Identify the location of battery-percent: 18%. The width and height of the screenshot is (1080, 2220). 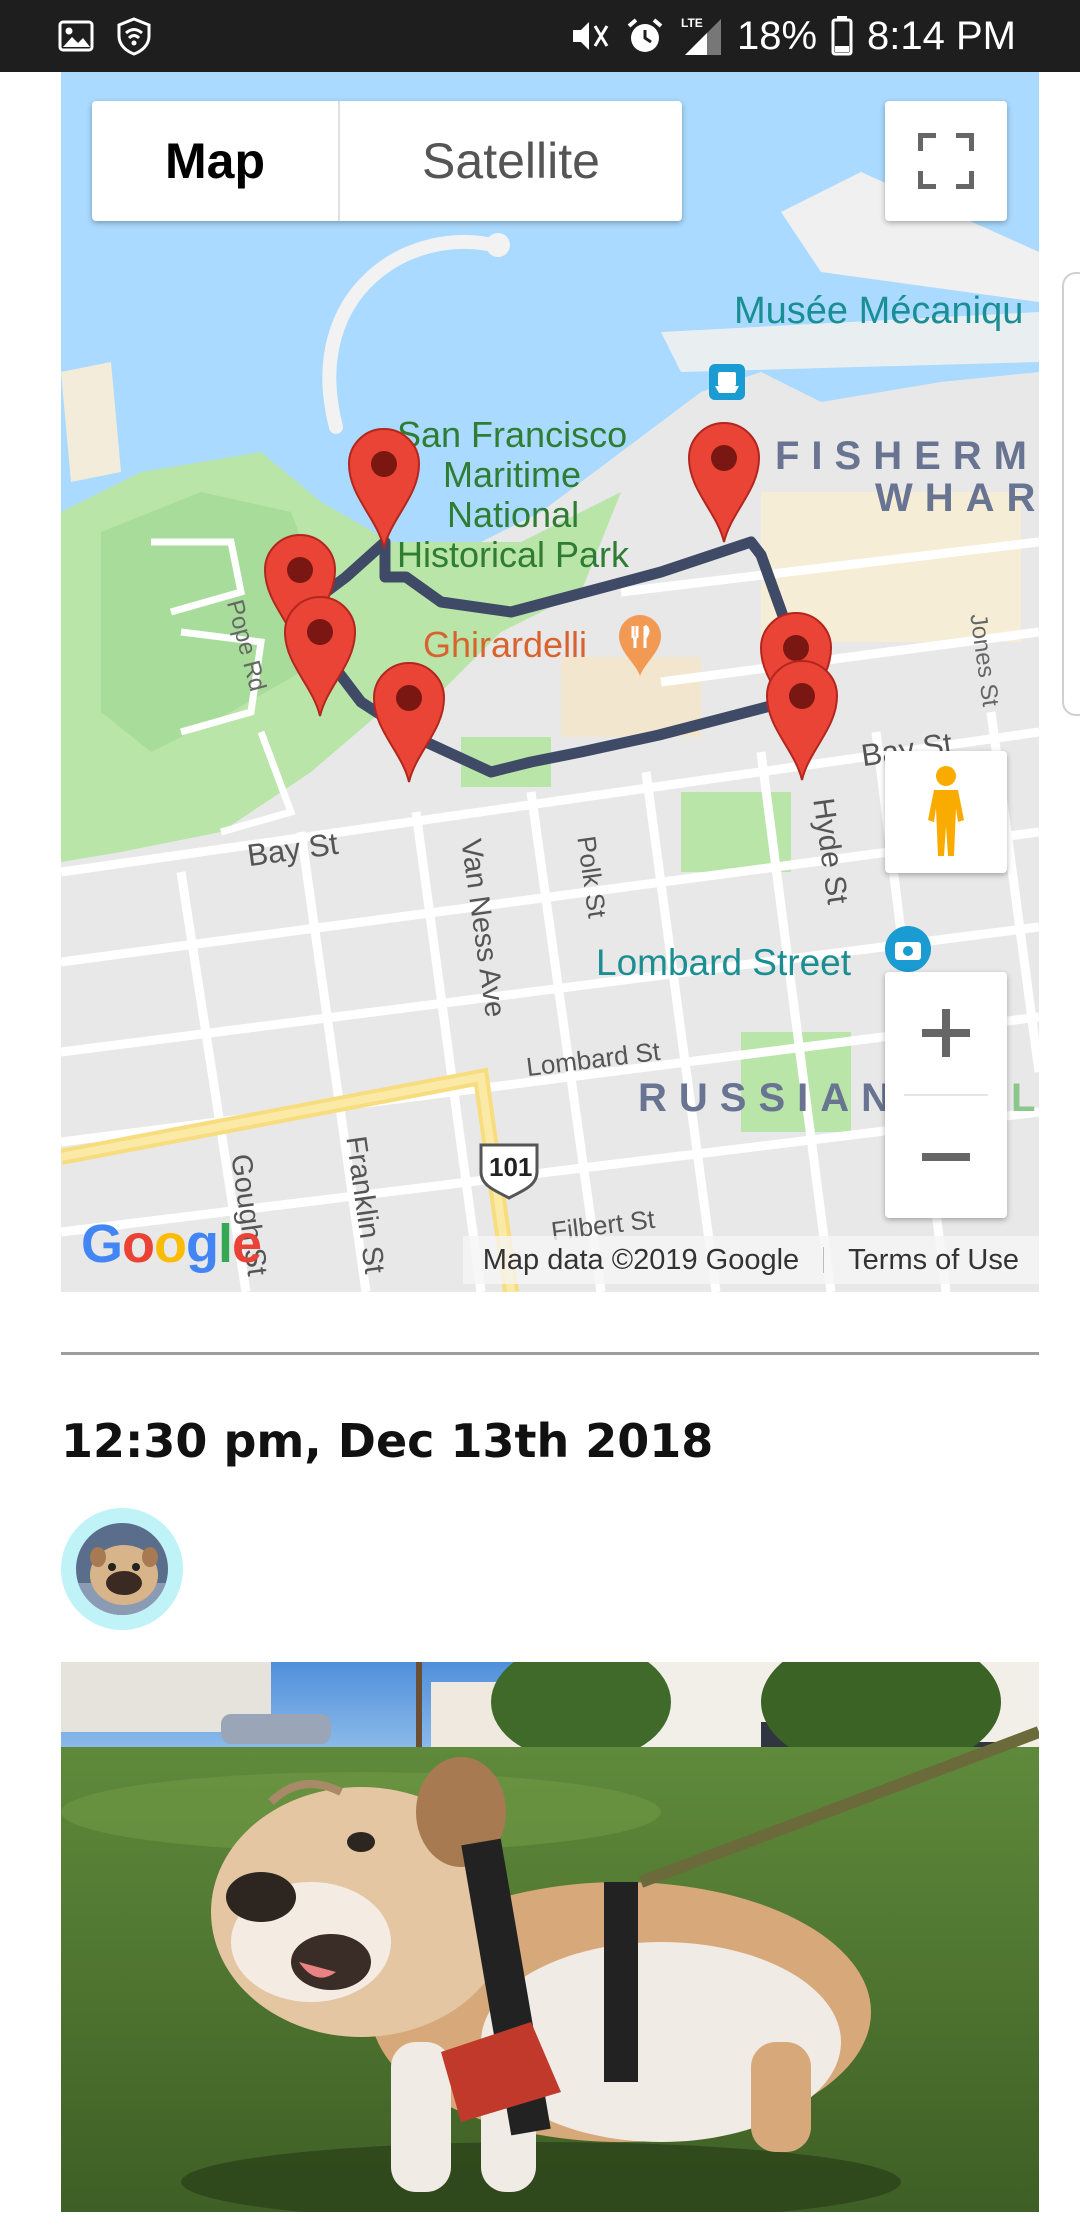
(777, 35).